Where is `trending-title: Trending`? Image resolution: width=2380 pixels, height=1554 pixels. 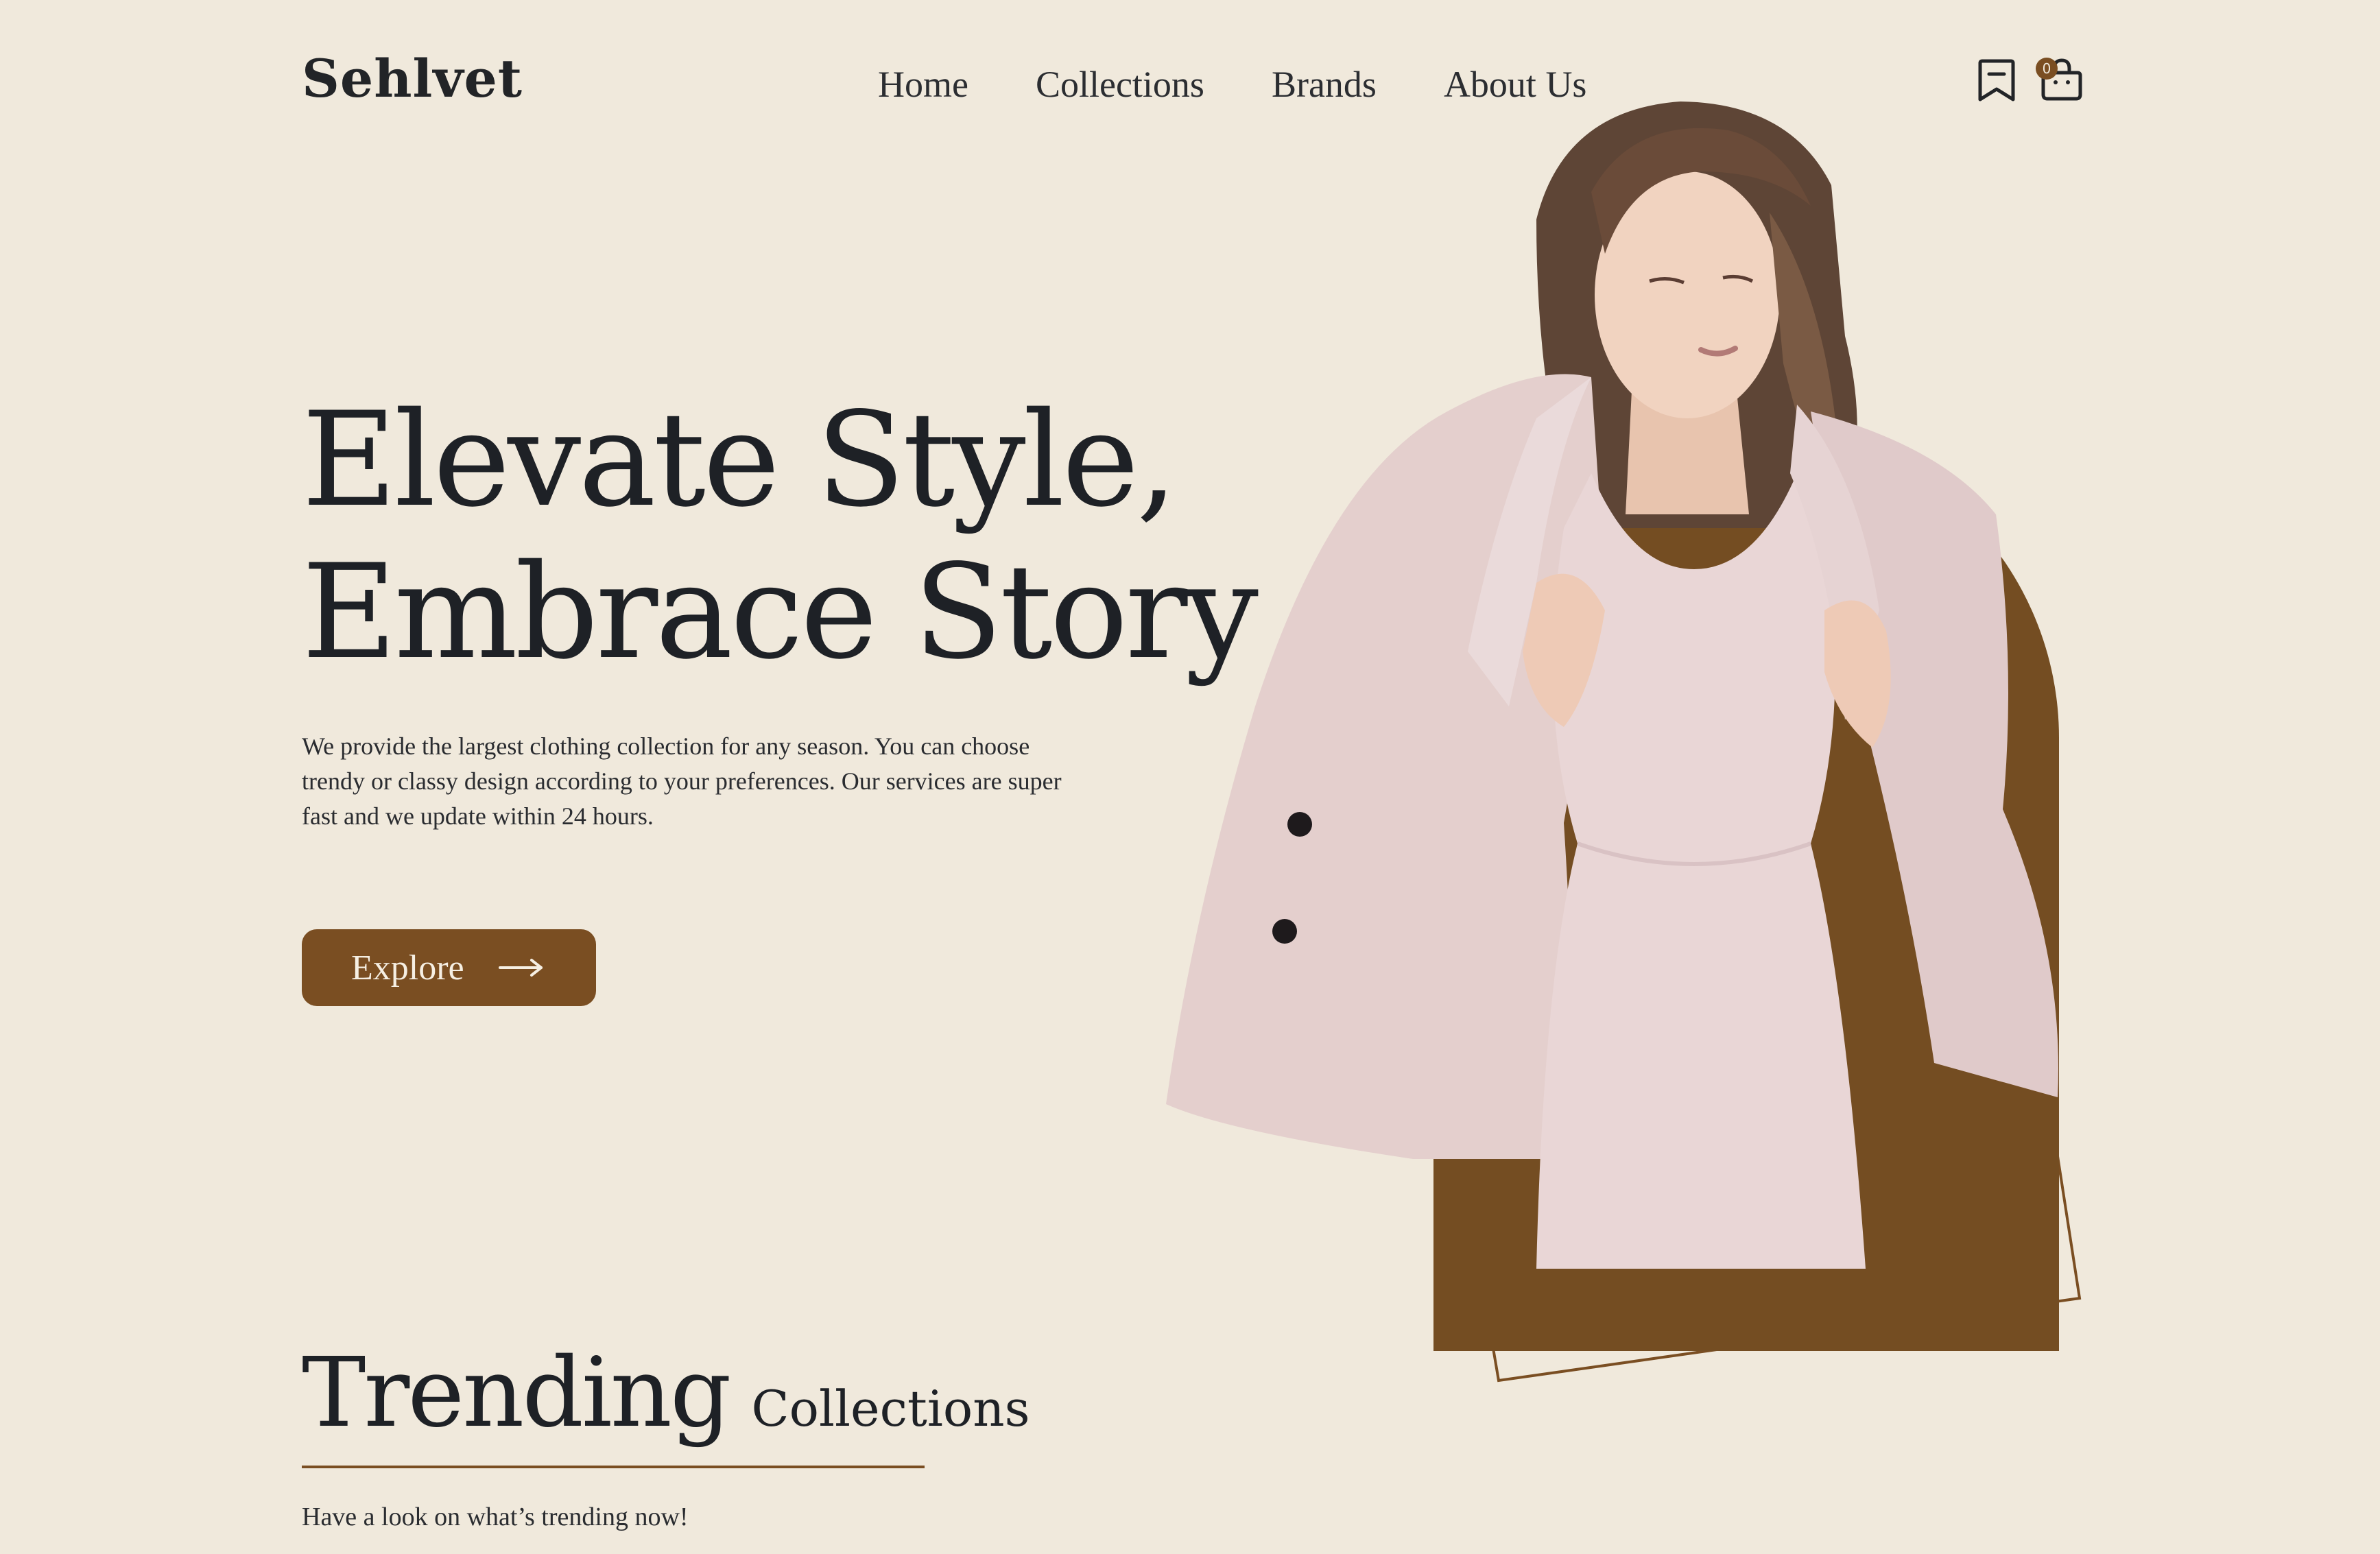
trending-title: Trending is located at coordinates (516, 1393).